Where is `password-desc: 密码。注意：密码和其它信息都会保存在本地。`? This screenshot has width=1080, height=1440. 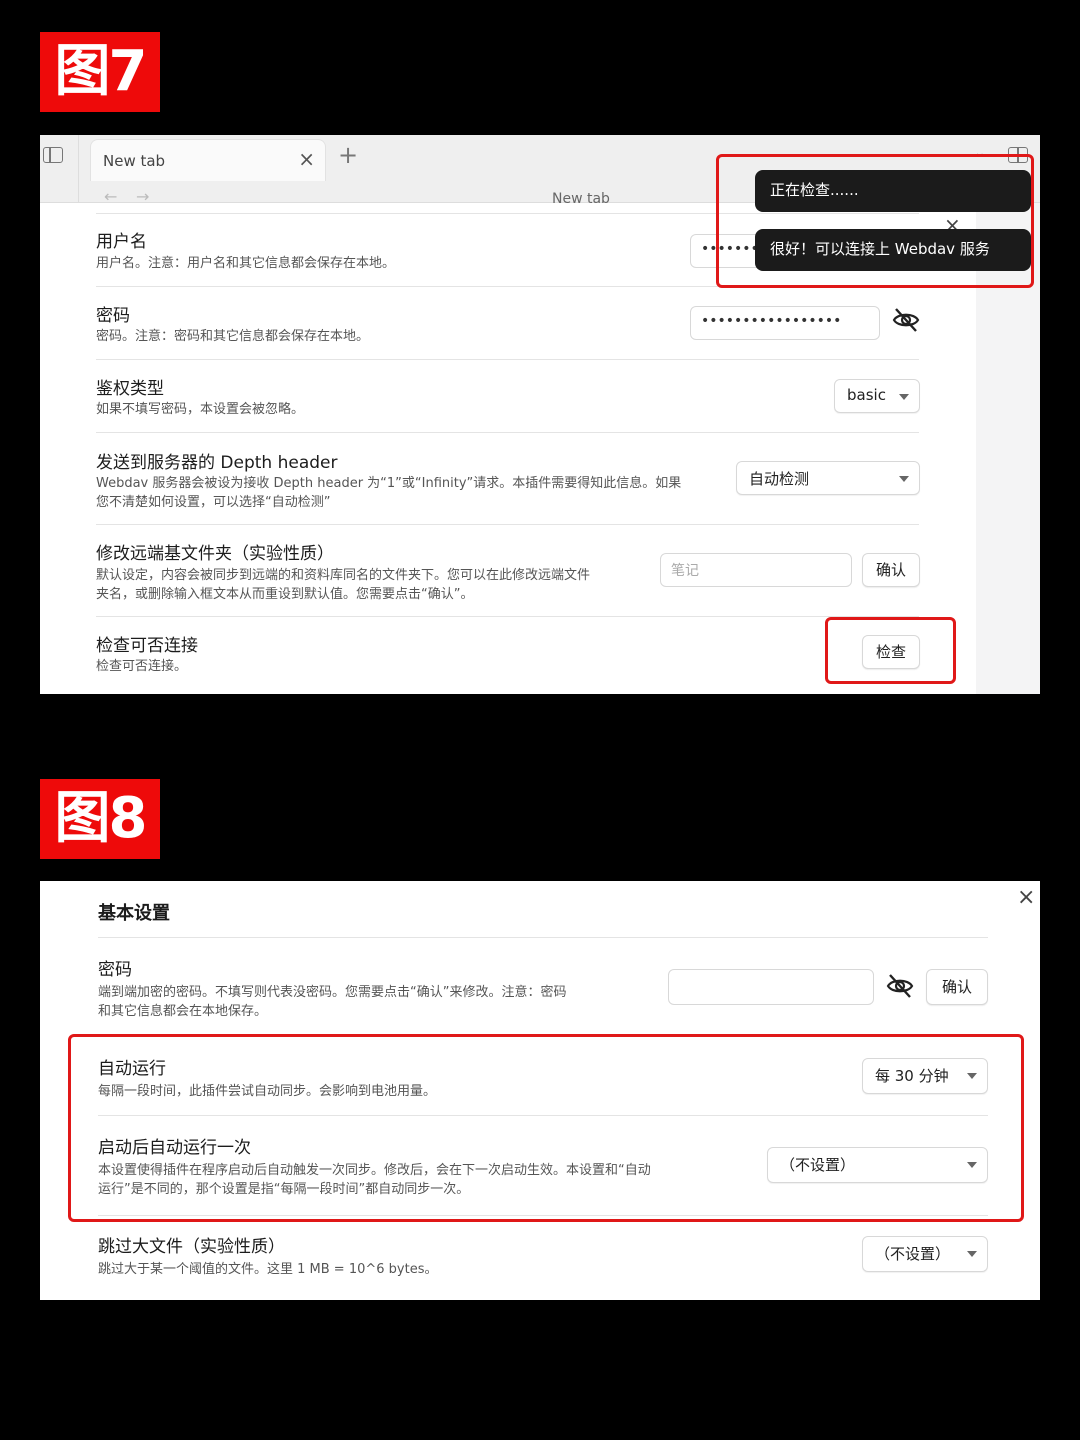
password-desc: 密码。注意：密码和其它信息都会保存在本地。 is located at coordinates (233, 336).